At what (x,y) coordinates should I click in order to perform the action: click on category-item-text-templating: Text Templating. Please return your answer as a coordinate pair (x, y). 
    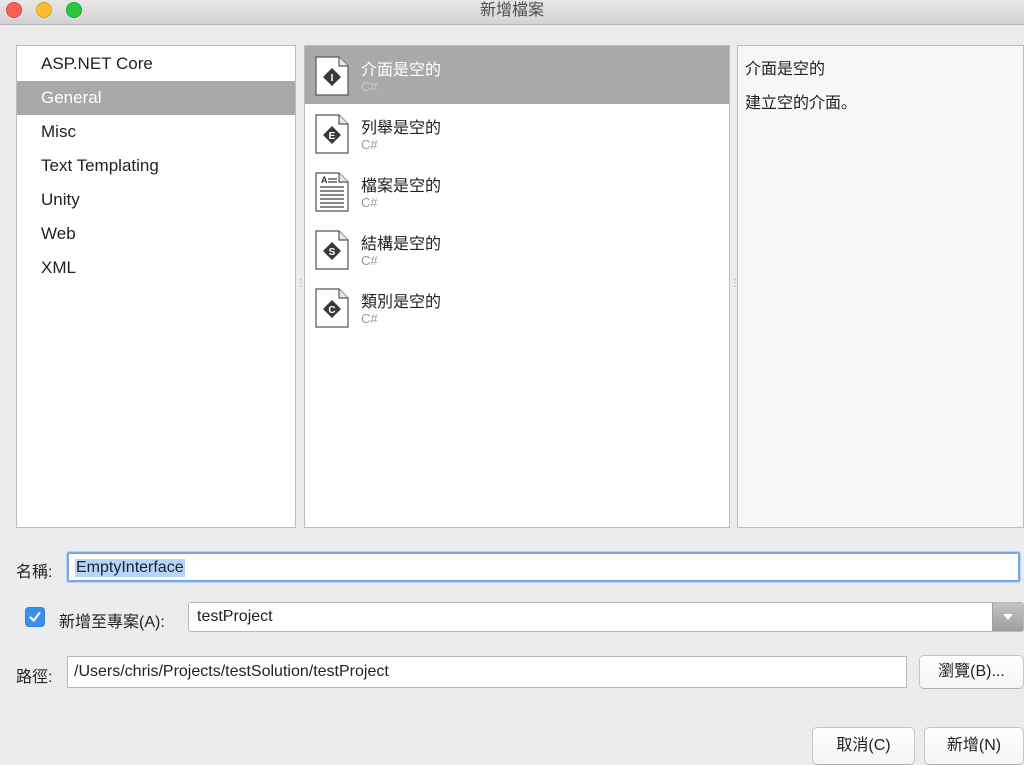
    Looking at the image, I should click on (156, 166).